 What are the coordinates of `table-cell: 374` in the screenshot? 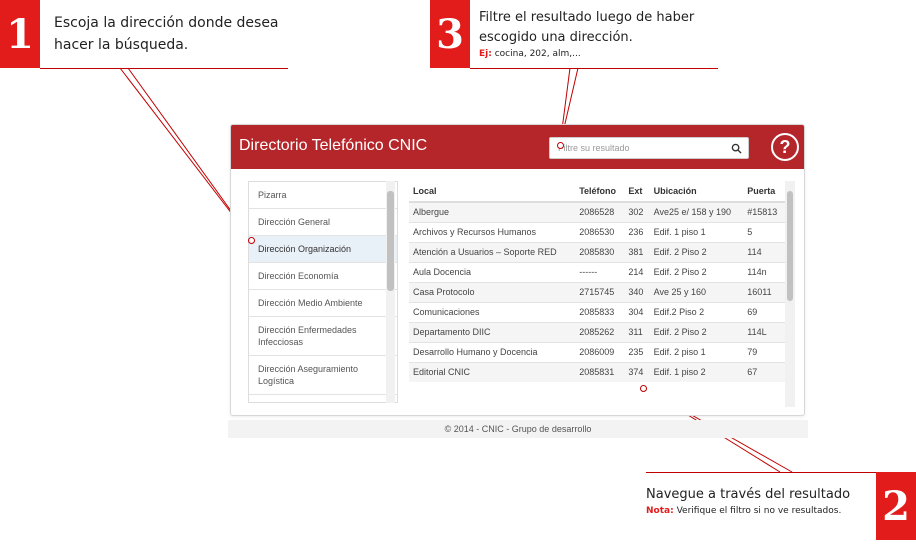 It's located at (637, 372).